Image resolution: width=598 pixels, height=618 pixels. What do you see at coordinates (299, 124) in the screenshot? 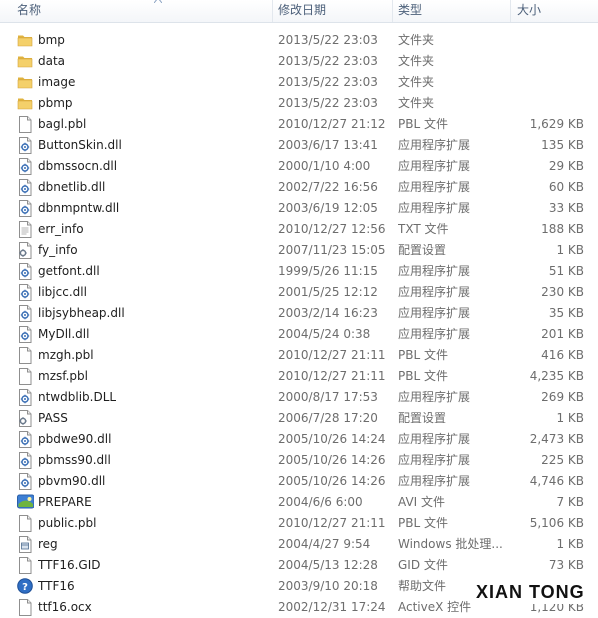
I see `file-row-bagl-pbl: bagl.pbl 2010/12/27 21:12 PBL 文件 1,629 KB` at bounding box center [299, 124].